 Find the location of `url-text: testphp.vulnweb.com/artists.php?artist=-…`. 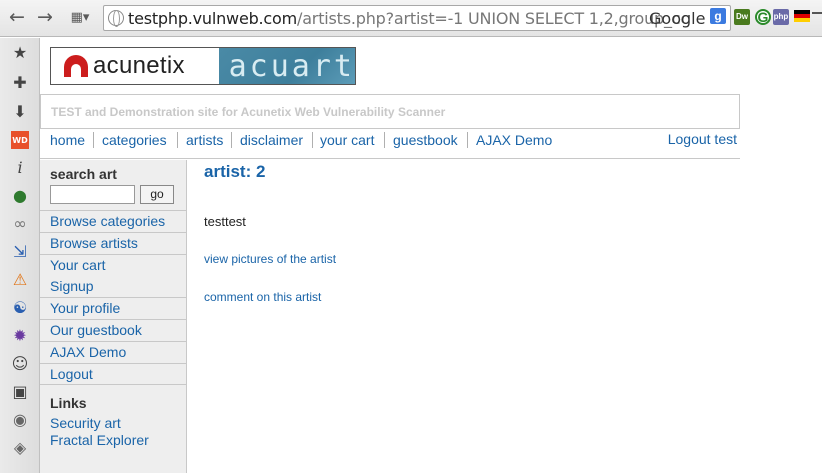

url-text: testphp.vulnweb.com/artists.php?artist=-… is located at coordinates (408, 18).